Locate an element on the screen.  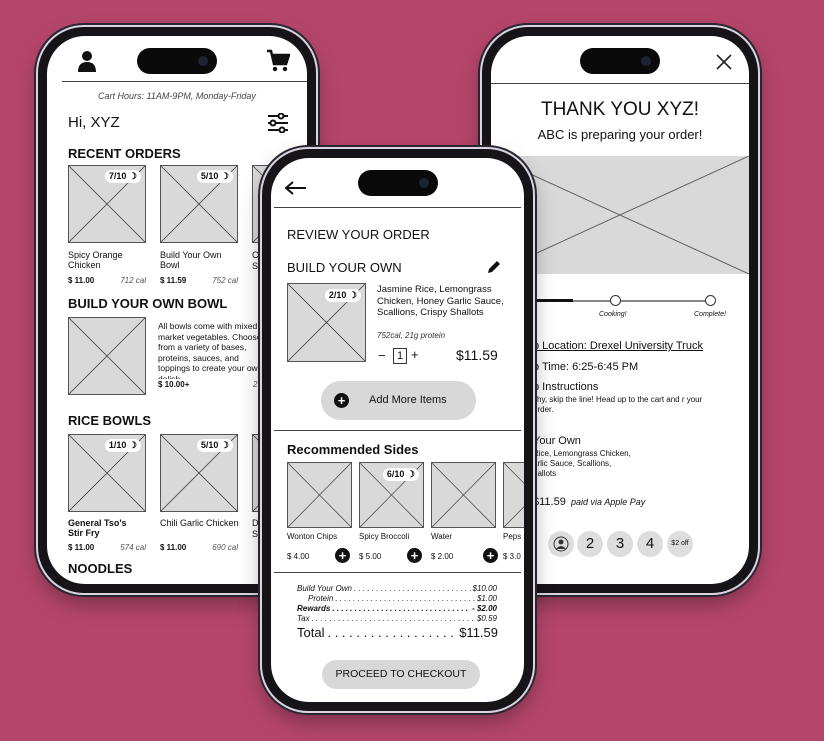
filter-icon is located at coordinates (278, 123).